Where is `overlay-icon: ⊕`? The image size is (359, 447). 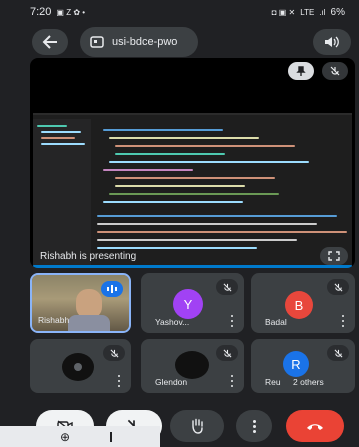 overlay-icon: ⊕ is located at coordinates (65, 436).